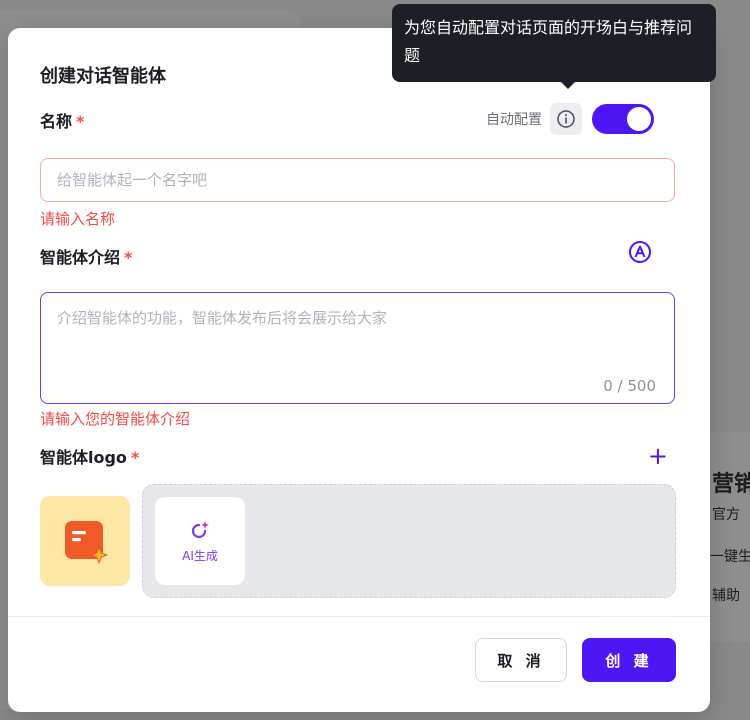 This screenshot has width=750, height=720. I want to click on tooltip-arrow, so click(568, 85).